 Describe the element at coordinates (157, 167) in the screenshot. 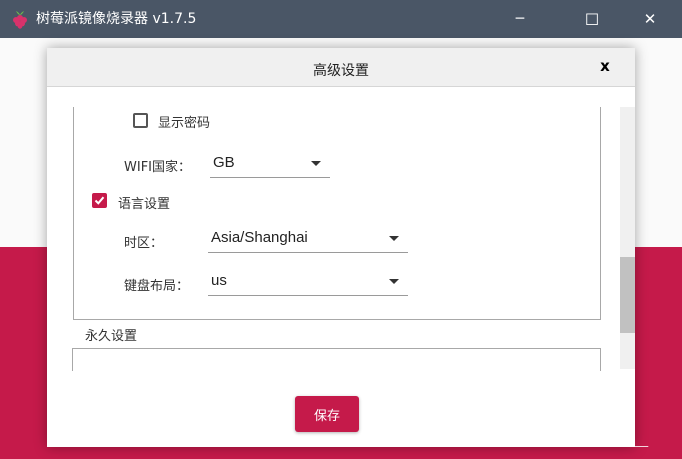

I see `wifi-country-label: WIFI国家：` at that location.